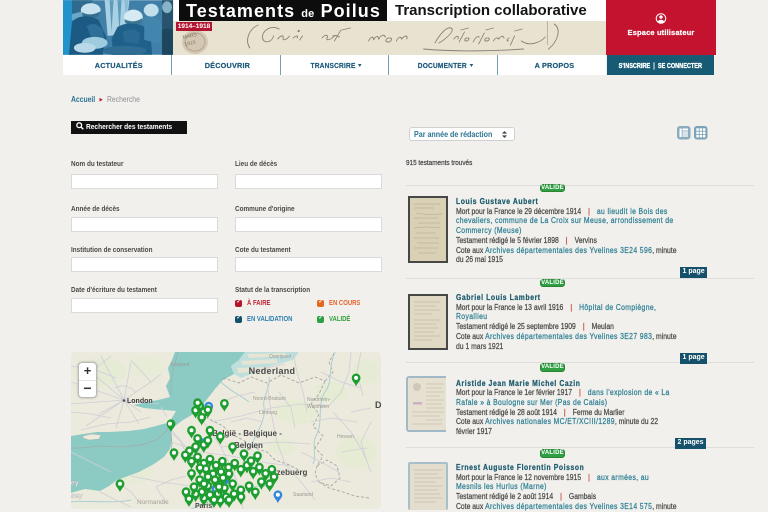 This screenshot has width=768, height=512. What do you see at coordinates (269, 399) in the screenshot?
I see `svg-text: Noord-Brabant` at bounding box center [269, 399].